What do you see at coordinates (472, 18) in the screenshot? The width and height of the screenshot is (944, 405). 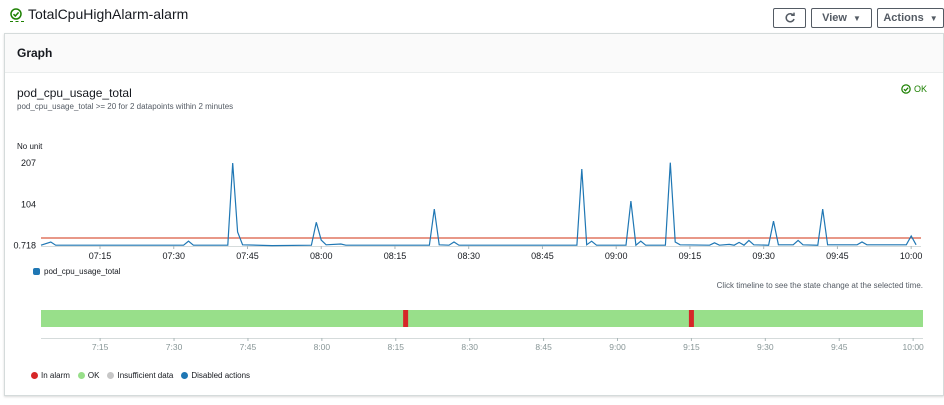 I see `alarm-header: TotalCpuHighAlarm-alarm View ▼ Actions ▼` at bounding box center [472, 18].